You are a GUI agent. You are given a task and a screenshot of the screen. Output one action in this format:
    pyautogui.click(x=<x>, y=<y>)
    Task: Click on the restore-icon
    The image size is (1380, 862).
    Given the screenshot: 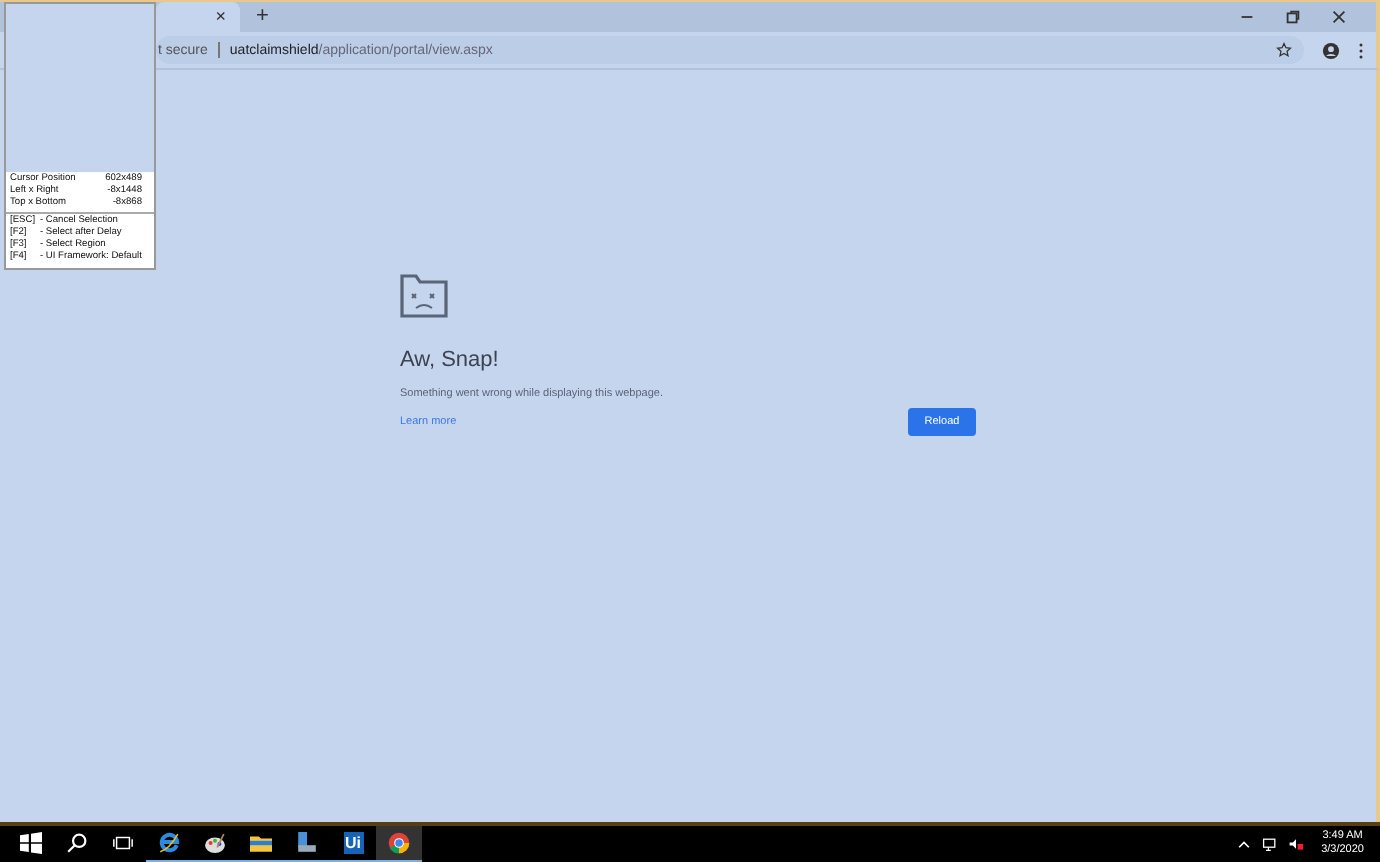 What is the action you would take?
    pyautogui.click(x=1293, y=17)
    